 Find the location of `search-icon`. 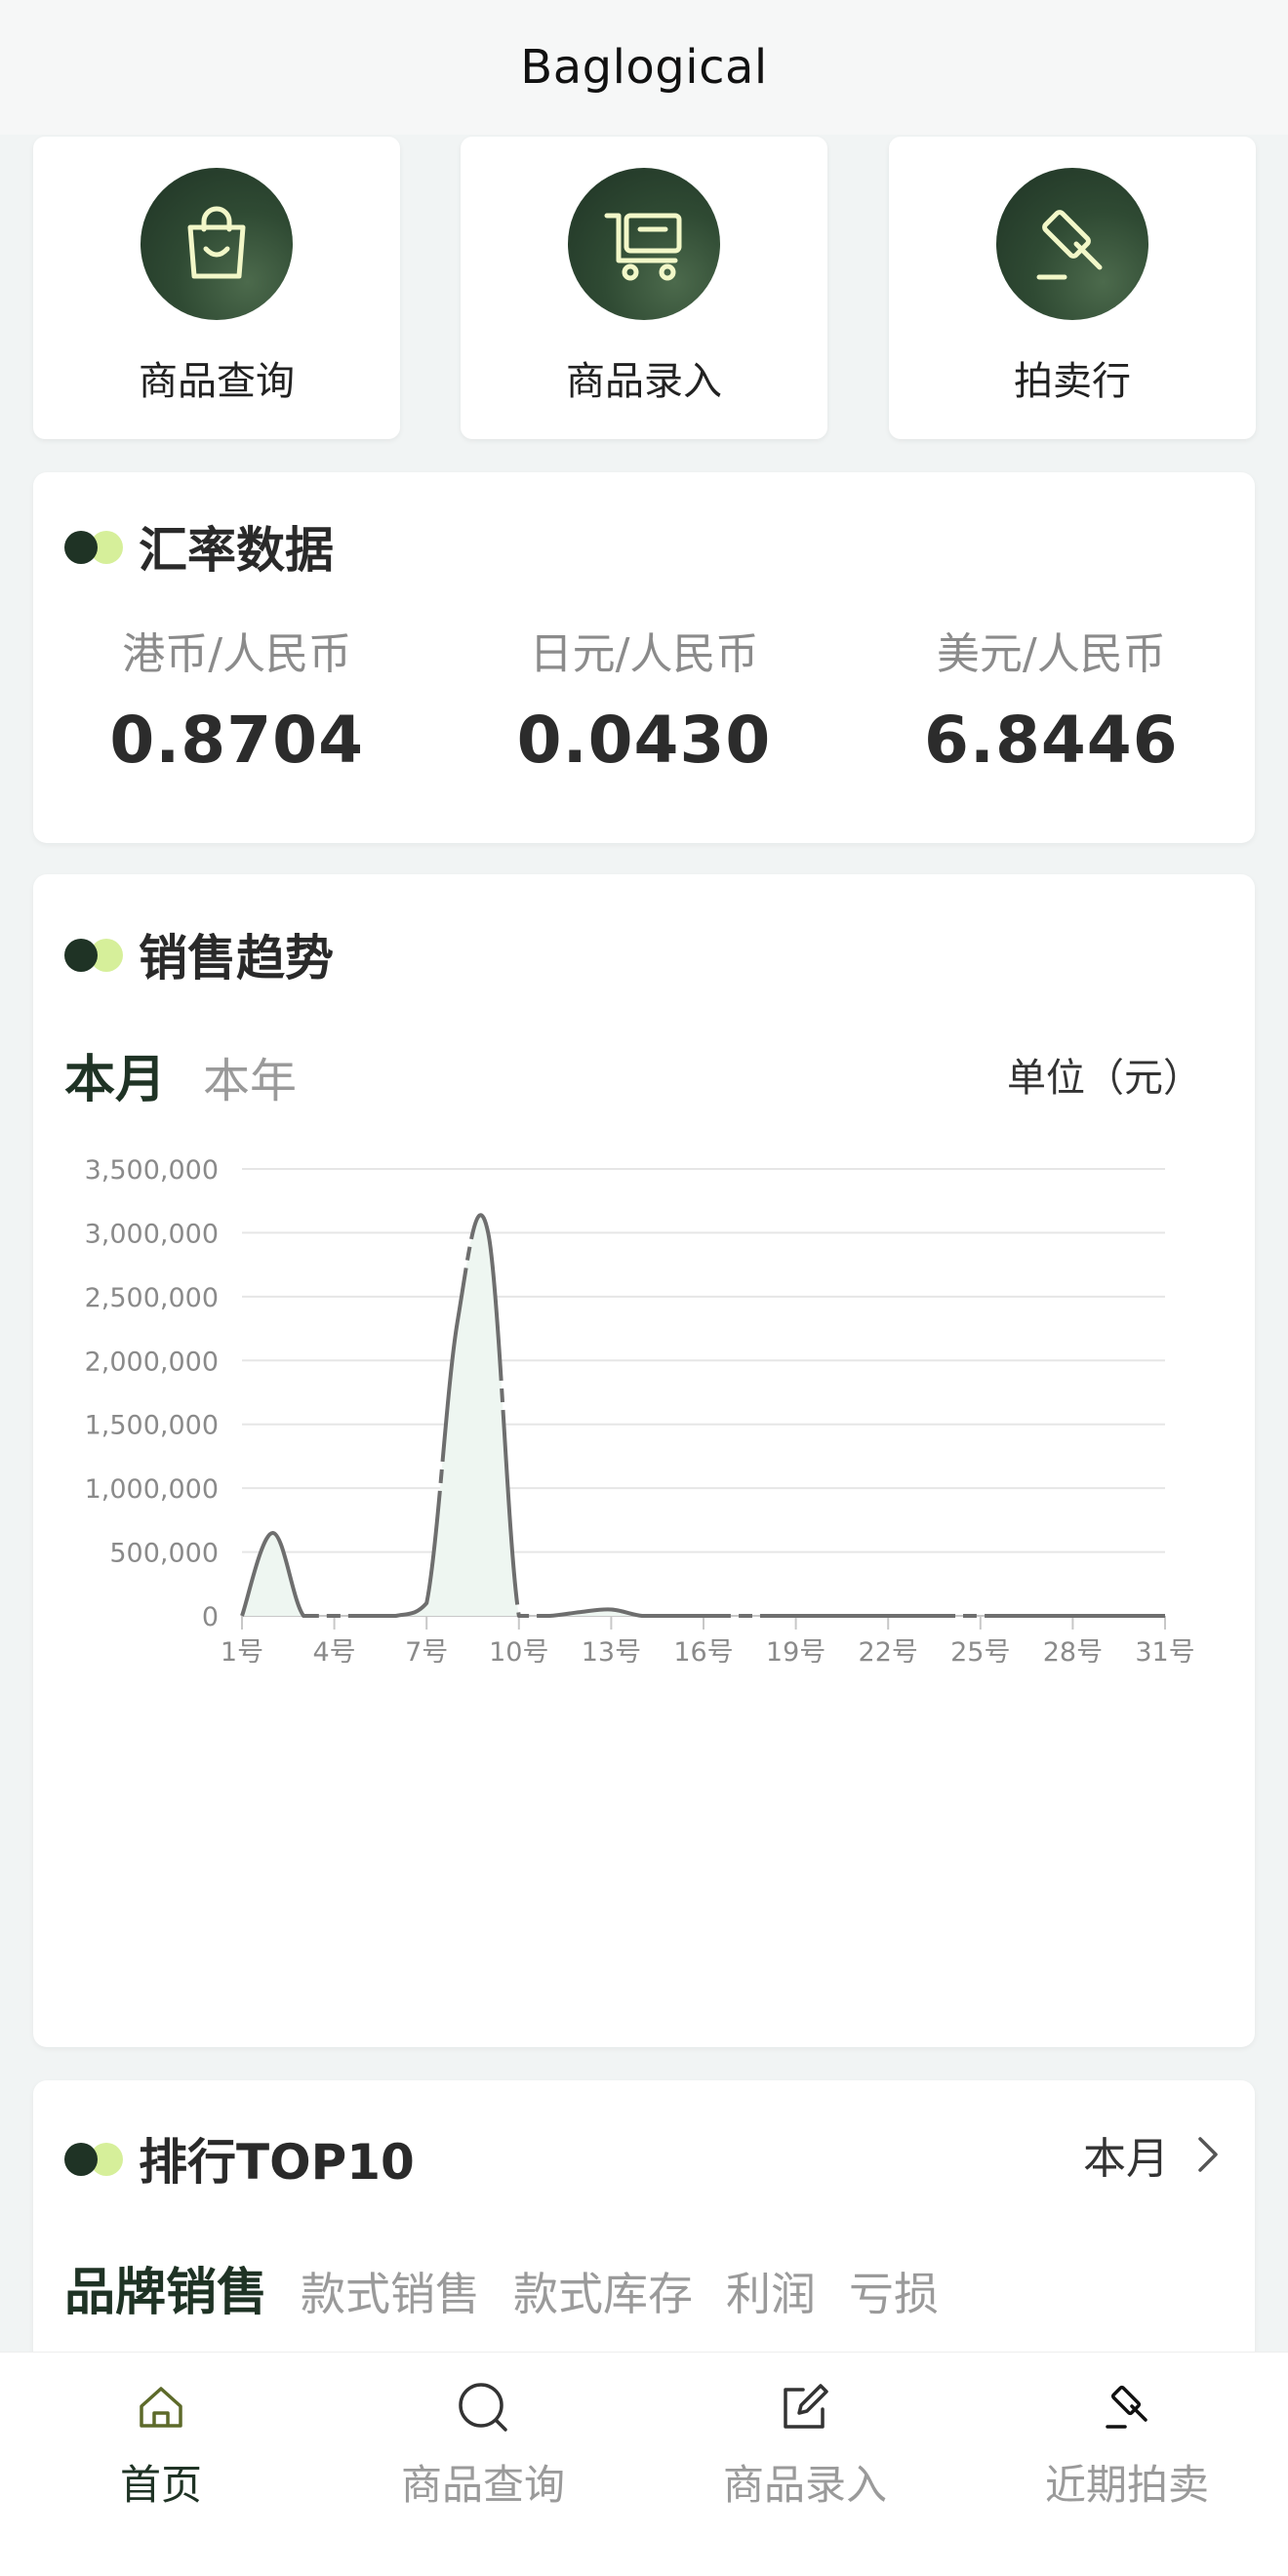

search-icon is located at coordinates (483, 2407).